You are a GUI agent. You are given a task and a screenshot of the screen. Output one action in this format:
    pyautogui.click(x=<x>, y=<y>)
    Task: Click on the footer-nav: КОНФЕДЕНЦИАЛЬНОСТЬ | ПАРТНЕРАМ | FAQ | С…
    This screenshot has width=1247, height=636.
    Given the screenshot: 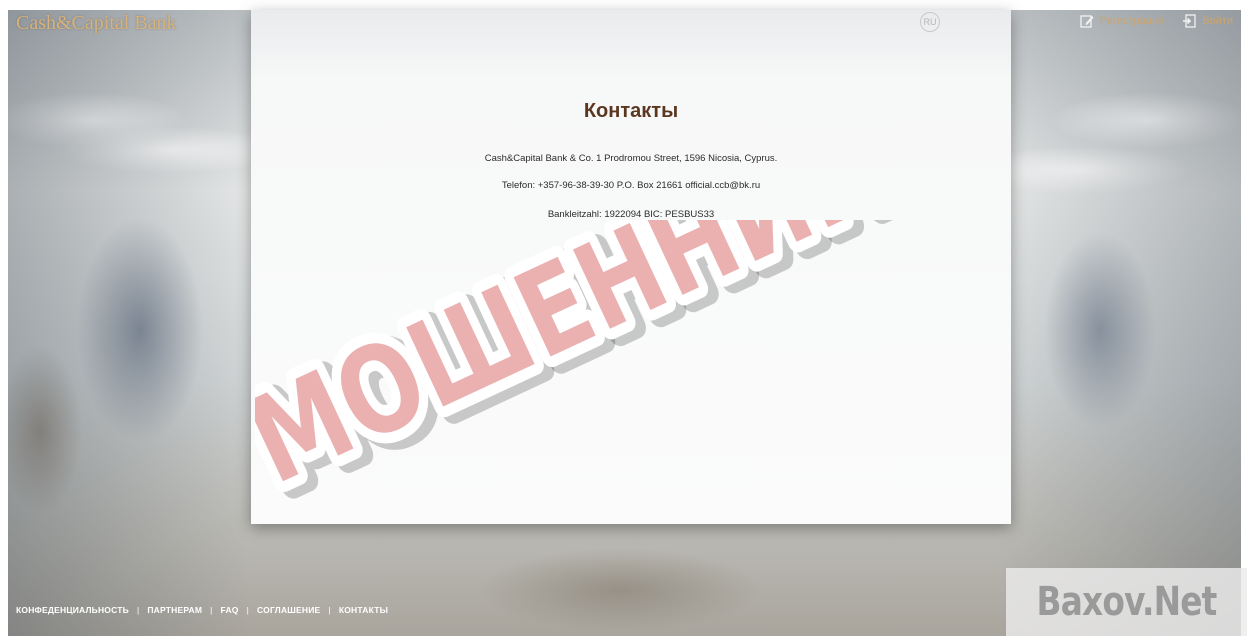 What is the action you would take?
    pyautogui.click(x=202, y=610)
    